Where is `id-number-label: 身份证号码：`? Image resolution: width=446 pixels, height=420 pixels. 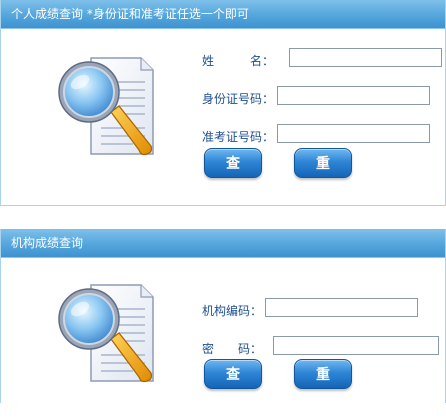
id-number-label: 身份证号码： is located at coordinates (238, 99).